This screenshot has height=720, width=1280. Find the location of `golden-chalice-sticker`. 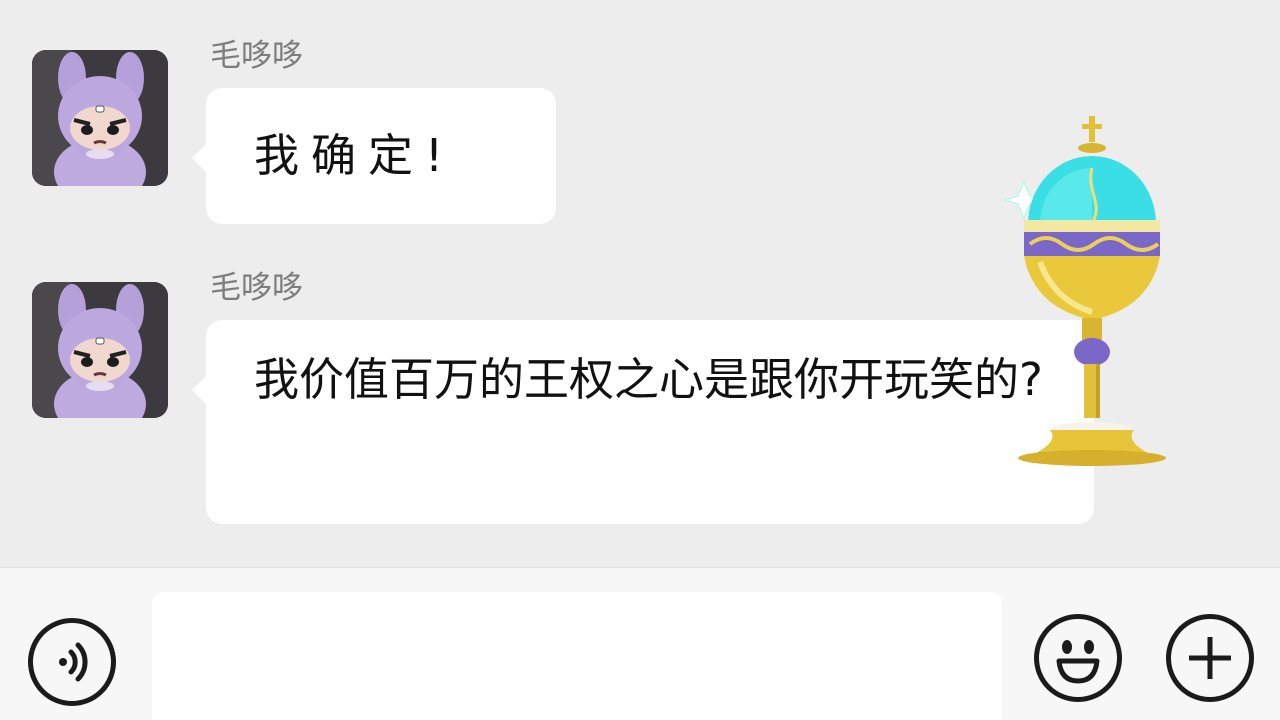

golden-chalice-sticker is located at coordinates (1093, 292).